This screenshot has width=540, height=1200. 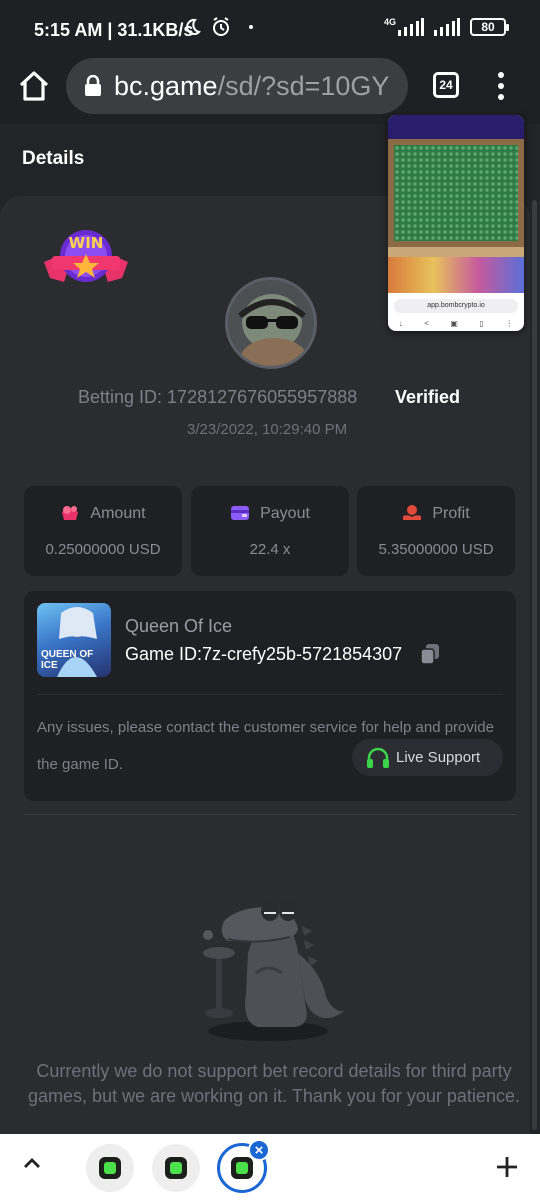 What do you see at coordinates (86, 256) in the screenshot?
I see `win-badge-icon: WIN` at bounding box center [86, 256].